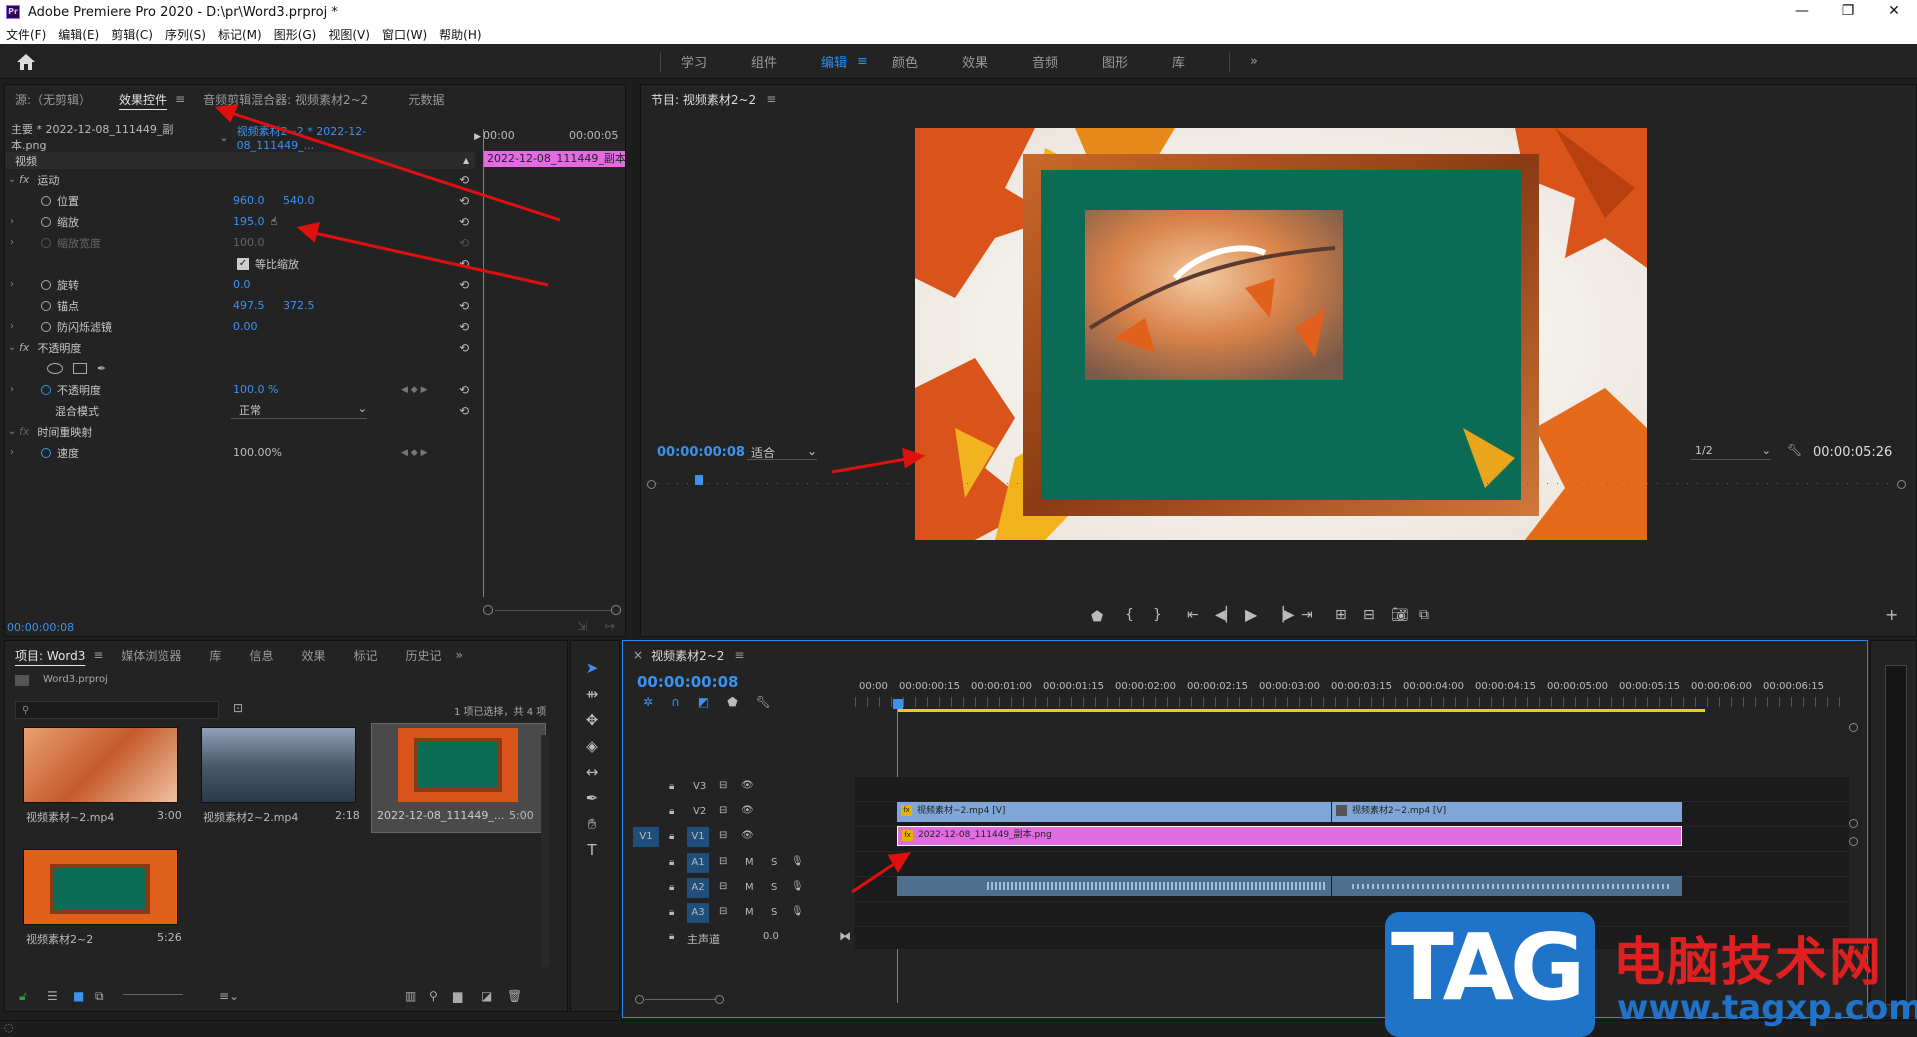 The image size is (1917, 1037). What do you see at coordinates (101, 368) in the screenshot?
I see `pen-mask-icon: ✒` at bounding box center [101, 368].